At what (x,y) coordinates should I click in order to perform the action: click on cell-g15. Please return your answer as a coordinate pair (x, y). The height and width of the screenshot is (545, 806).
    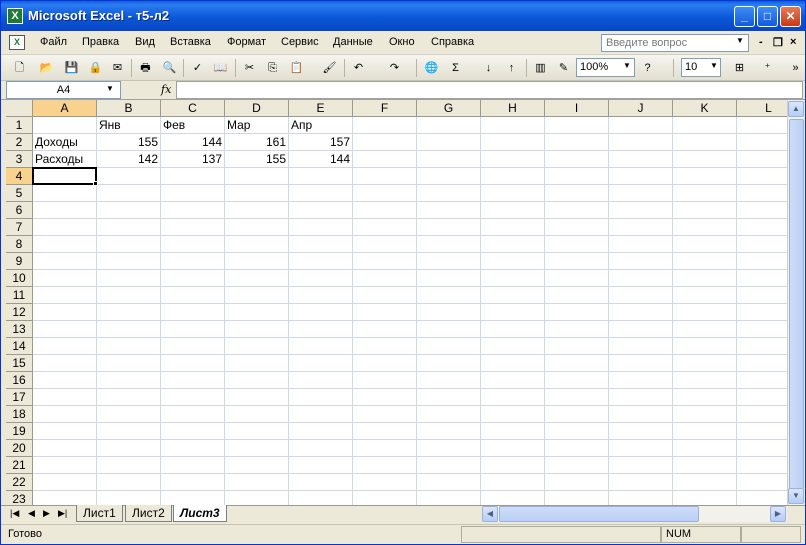
    Looking at the image, I should click on (449, 363).